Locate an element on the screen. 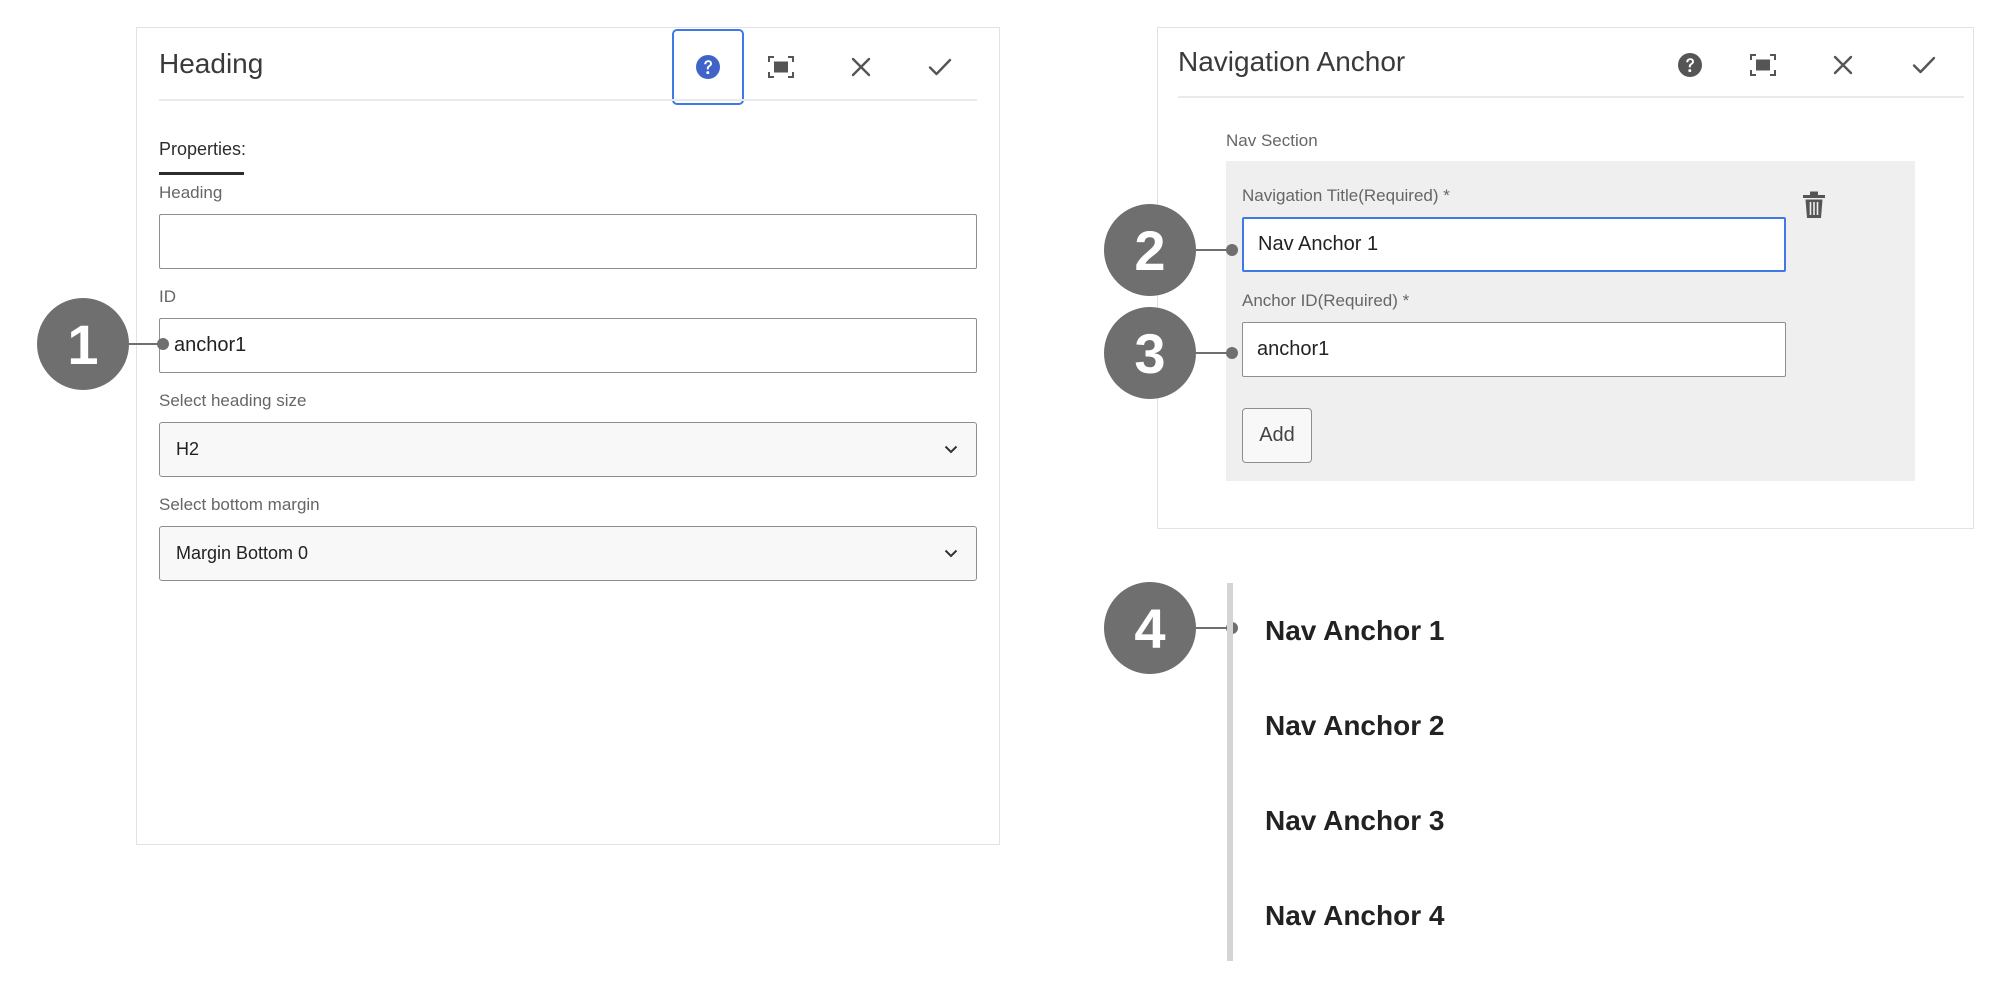  heading-input is located at coordinates (568, 241).